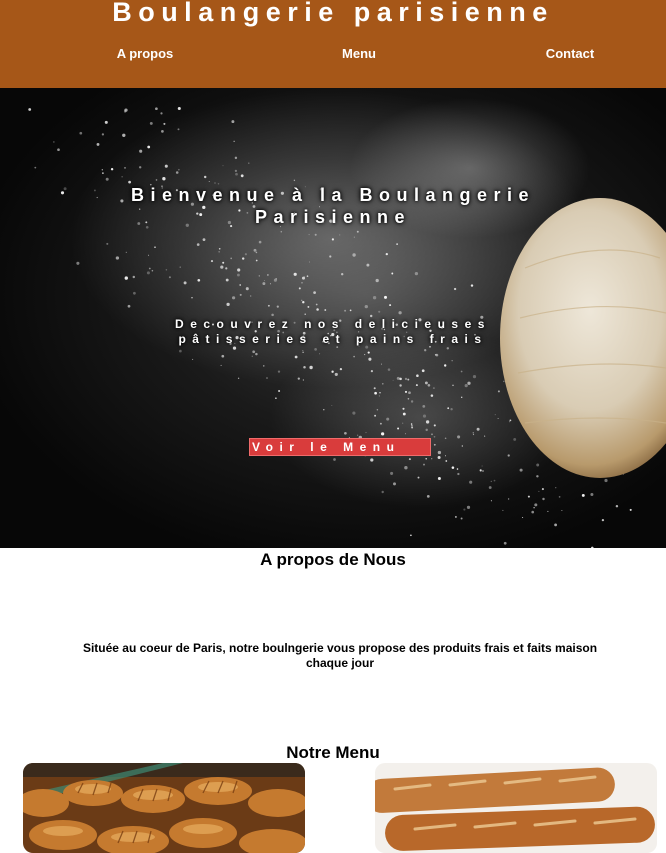 Image resolution: width=666 pixels, height=853 pixels. What do you see at coordinates (145, 53) in the screenshot?
I see `nav-link-a-propos: A propos` at bounding box center [145, 53].